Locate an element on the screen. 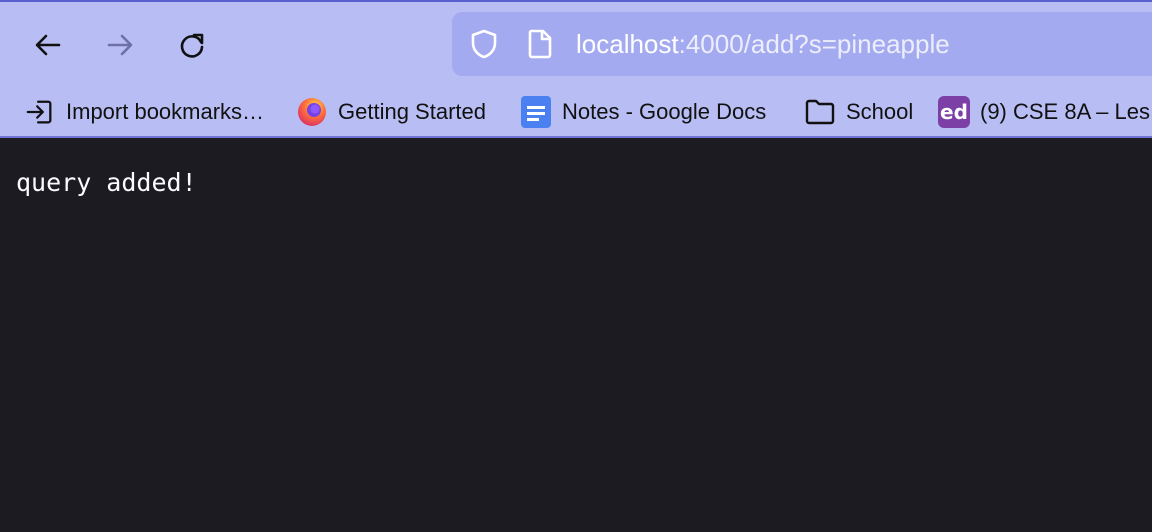 The width and height of the screenshot is (1152, 532). import-icon is located at coordinates (40, 112).